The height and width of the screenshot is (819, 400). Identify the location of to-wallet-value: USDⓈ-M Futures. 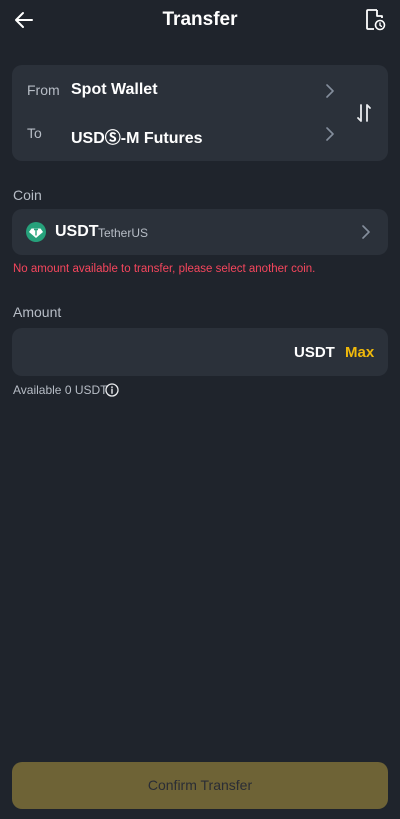
(137, 138).